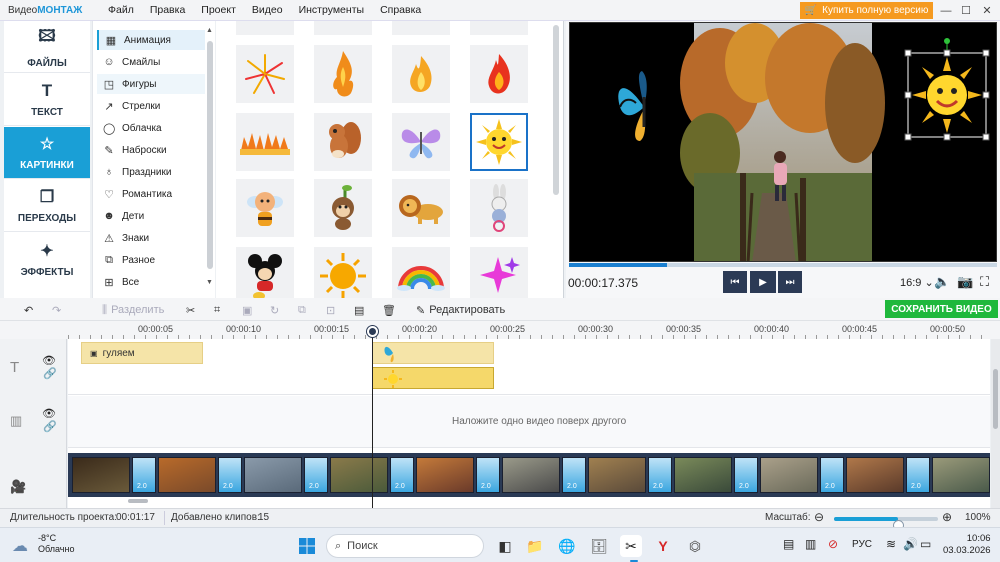 The height and width of the screenshot is (562, 1000). Describe the element at coordinates (810, 544) in the screenshot. I see `tray-display-icon: ▥` at that location.